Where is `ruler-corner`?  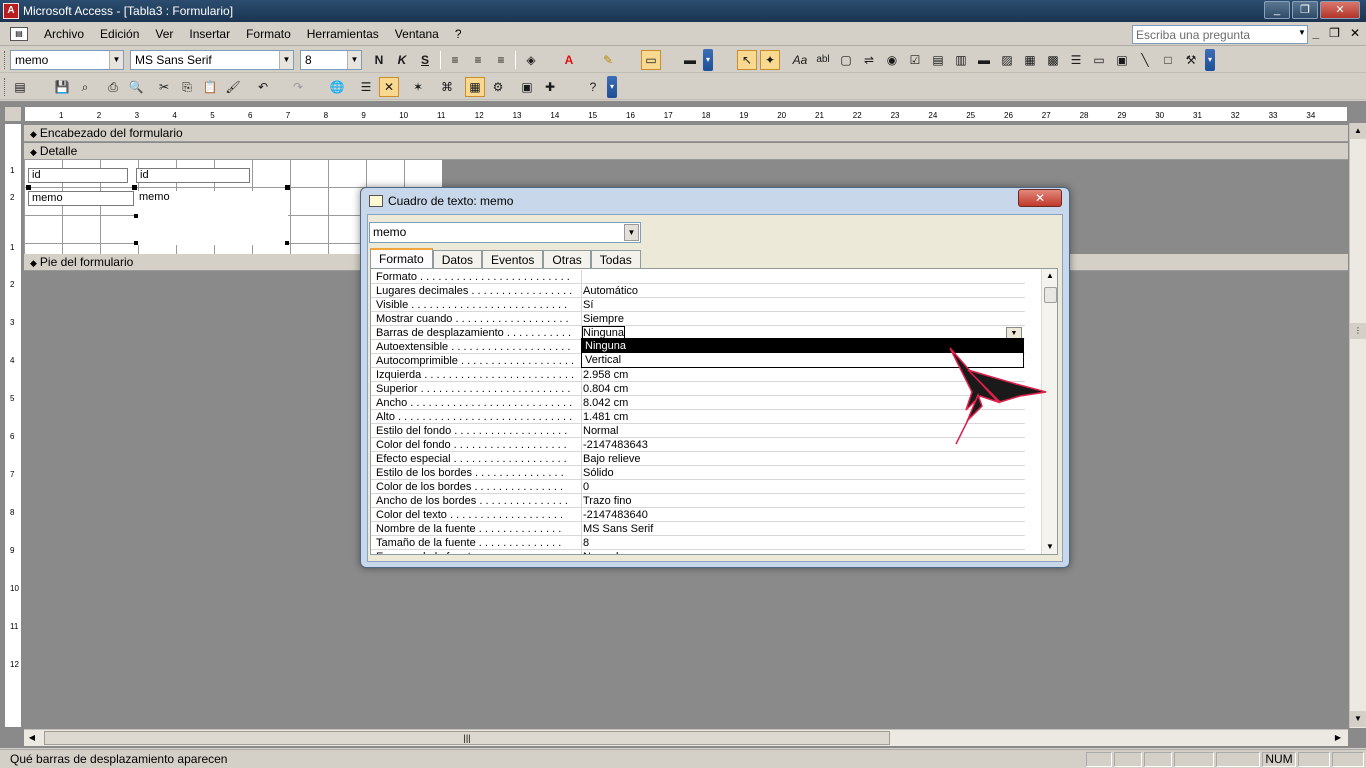
ruler-corner is located at coordinates (13, 114).